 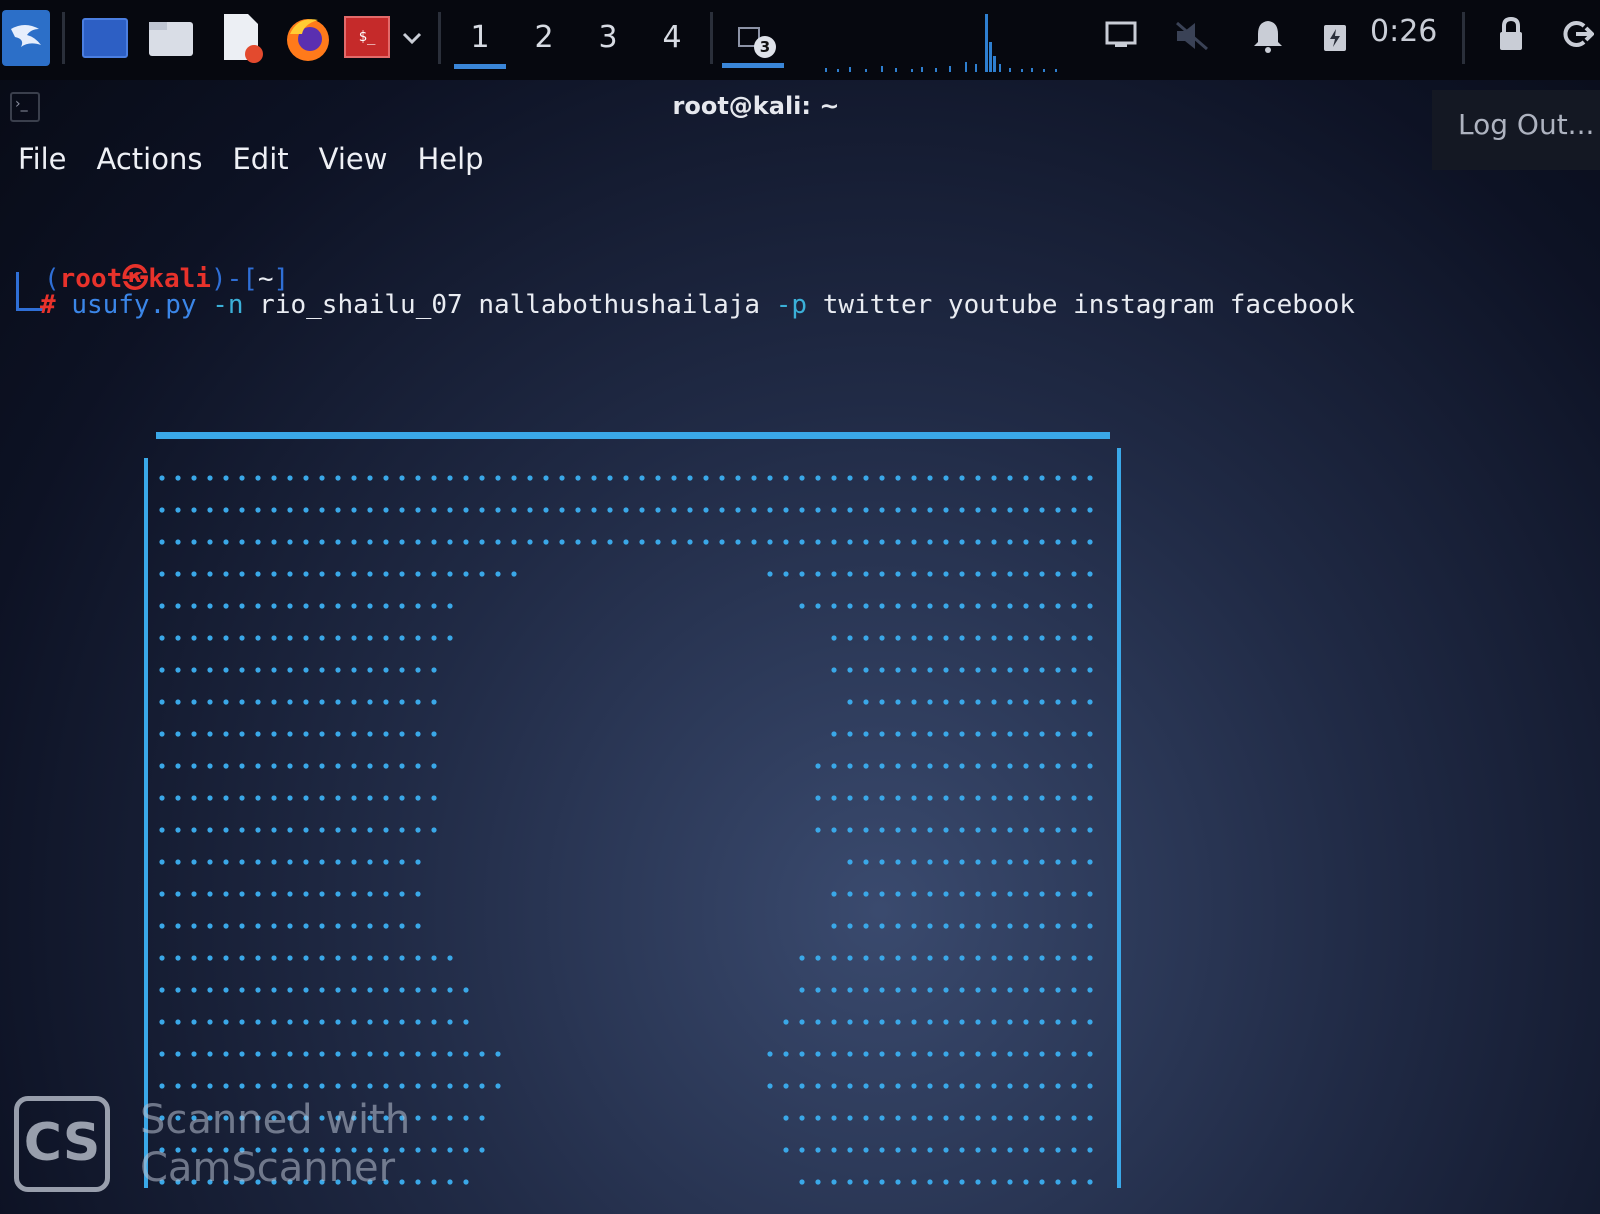 What do you see at coordinates (146, 823) in the screenshot?
I see `banner-left-border` at bounding box center [146, 823].